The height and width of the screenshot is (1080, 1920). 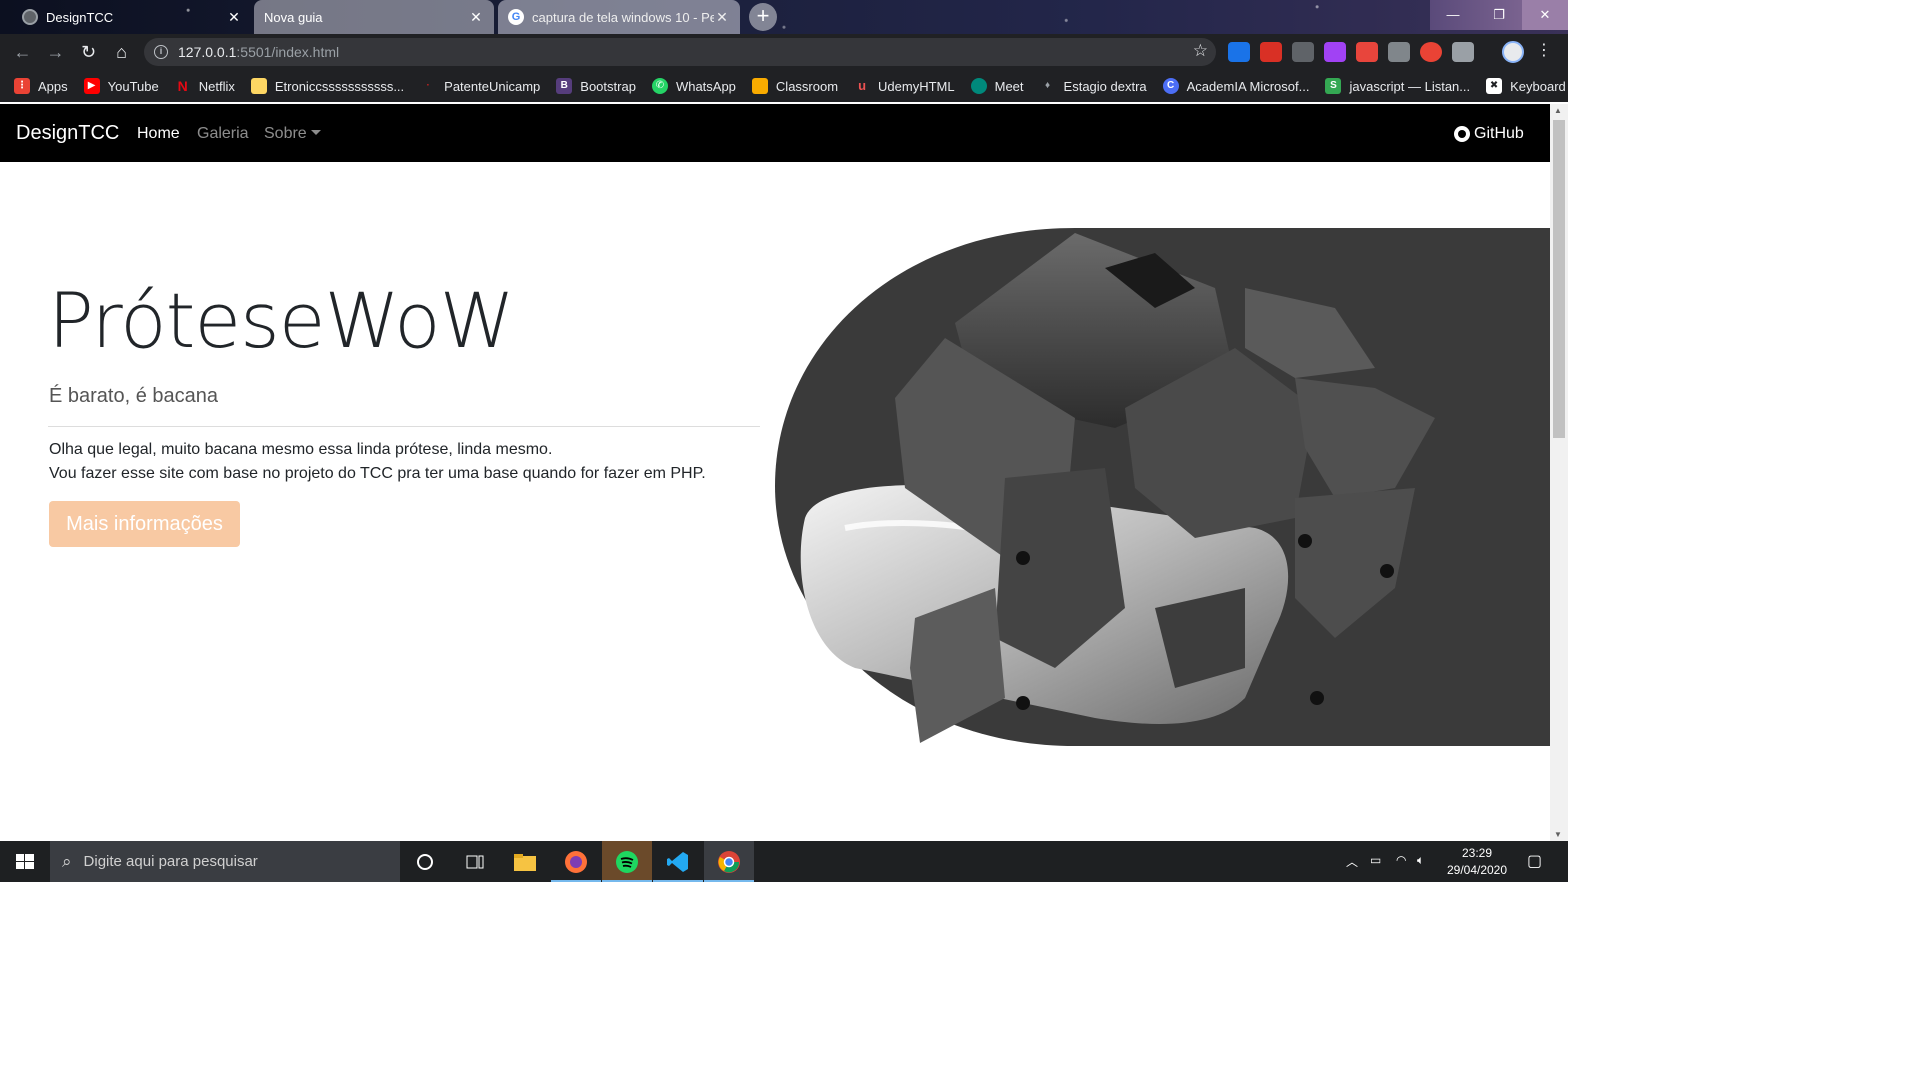 I want to click on menu-icon: ⋮, so click(x=1544, y=51).